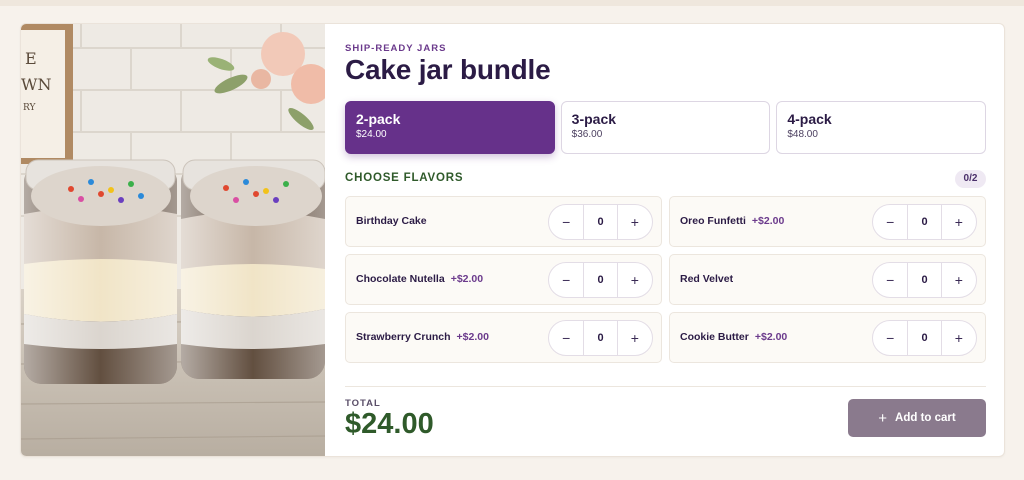 Image resolution: width=1024 pixels, height=480 pixels. What do you see at coordinates (970, 179) in the screenshot?
I see `flavors-count-badge: 0/2` at bounding box center [970, 179].